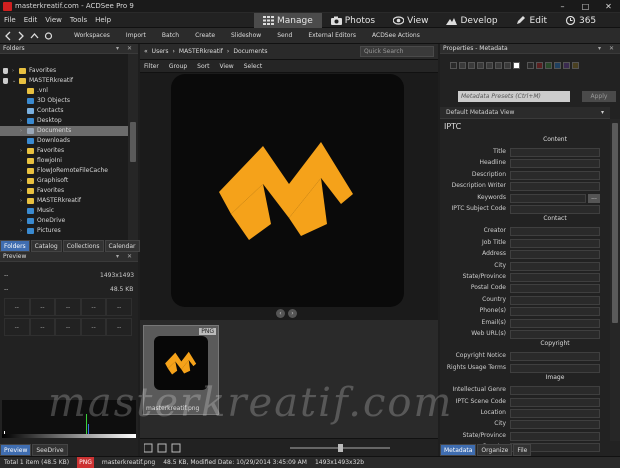 The image size is (620, 468). Describe the element at coordinates (136, 35) in the screenshot. I see `toolbar-import: Import` at that location.